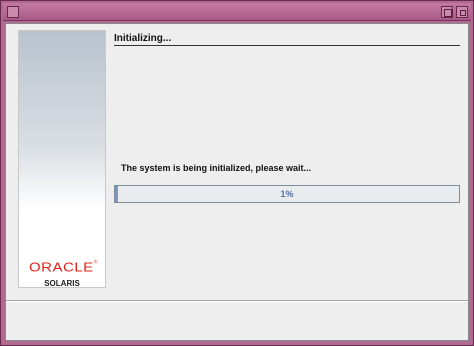 This screenshot has height=346, width=474. I want to click on oracle-logo-text: ORACLE, so click(61, 267).